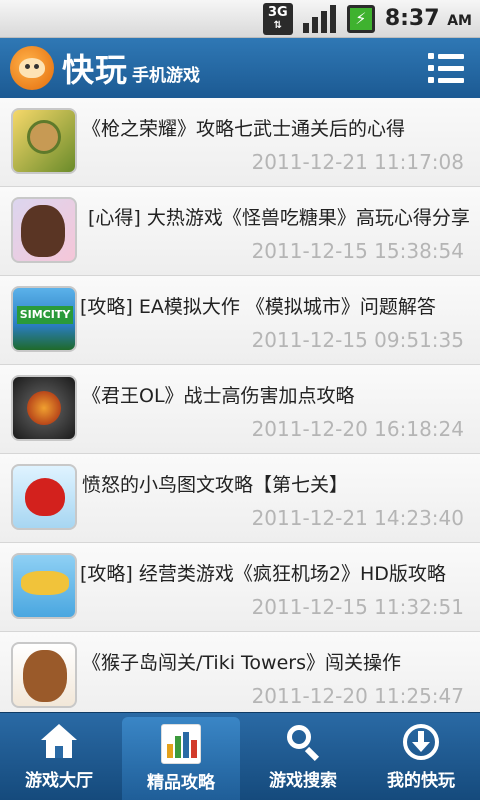 The width and height of the screenshot is (480, 800). What do you see at coordinates (412, 18) in the screenshot?
I see `clock-time: 8:37` at bounding box center [412, 18].